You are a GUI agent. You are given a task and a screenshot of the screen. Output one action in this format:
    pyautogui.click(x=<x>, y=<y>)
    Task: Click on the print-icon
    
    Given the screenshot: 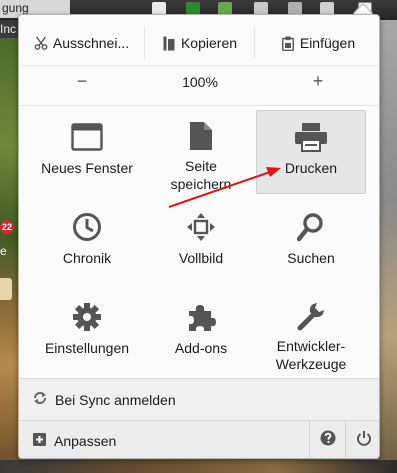 What is the action you would take?
    pyautogui.click(x=311, y=137)
    